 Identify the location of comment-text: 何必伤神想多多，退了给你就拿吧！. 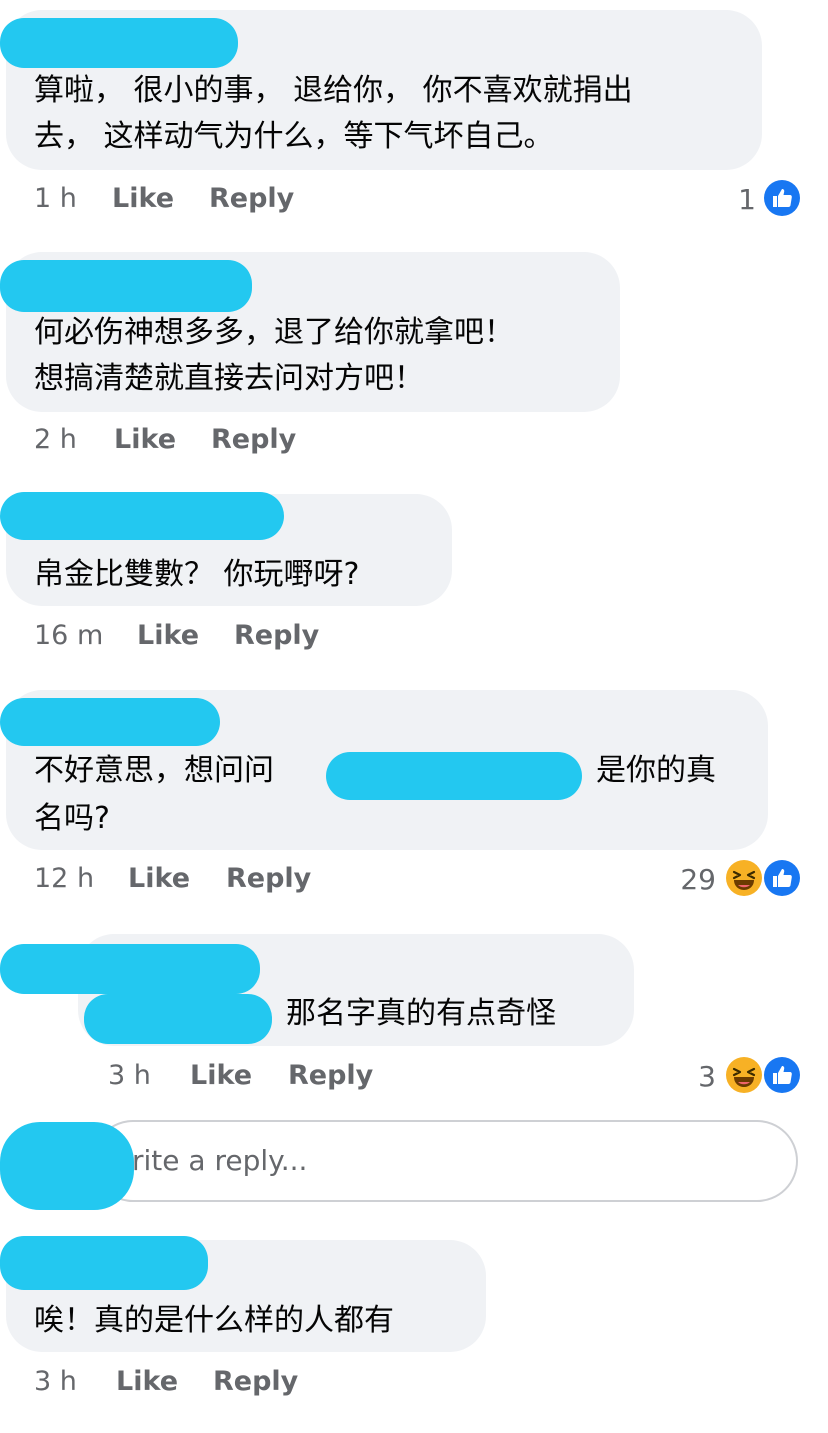
(274, 332).